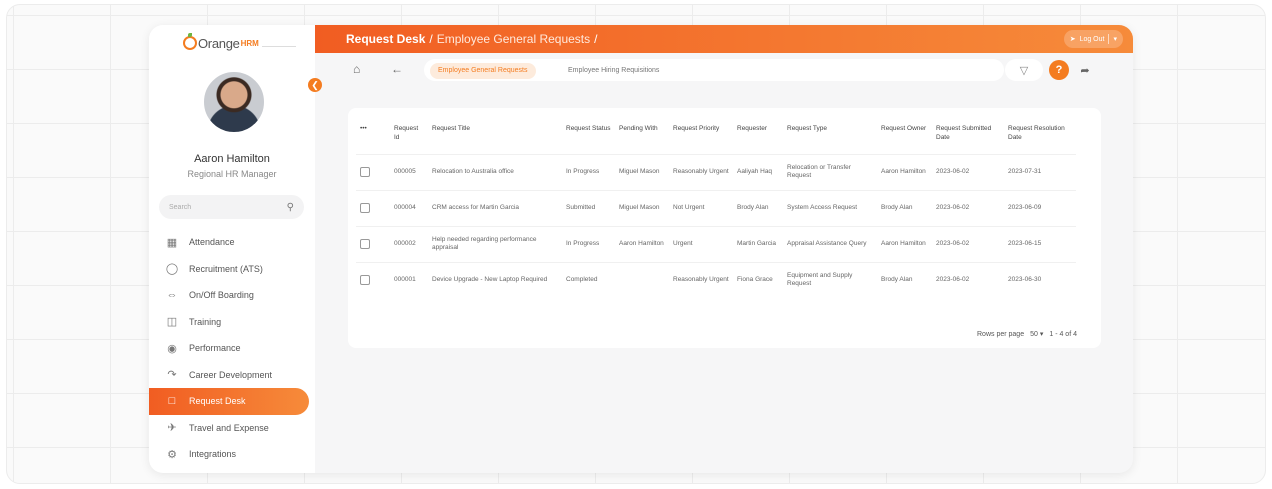 Image resolution: width=1272 pixels, height=489 pixels. I want to click on filter-icon: ▽, so click(1024, 70).